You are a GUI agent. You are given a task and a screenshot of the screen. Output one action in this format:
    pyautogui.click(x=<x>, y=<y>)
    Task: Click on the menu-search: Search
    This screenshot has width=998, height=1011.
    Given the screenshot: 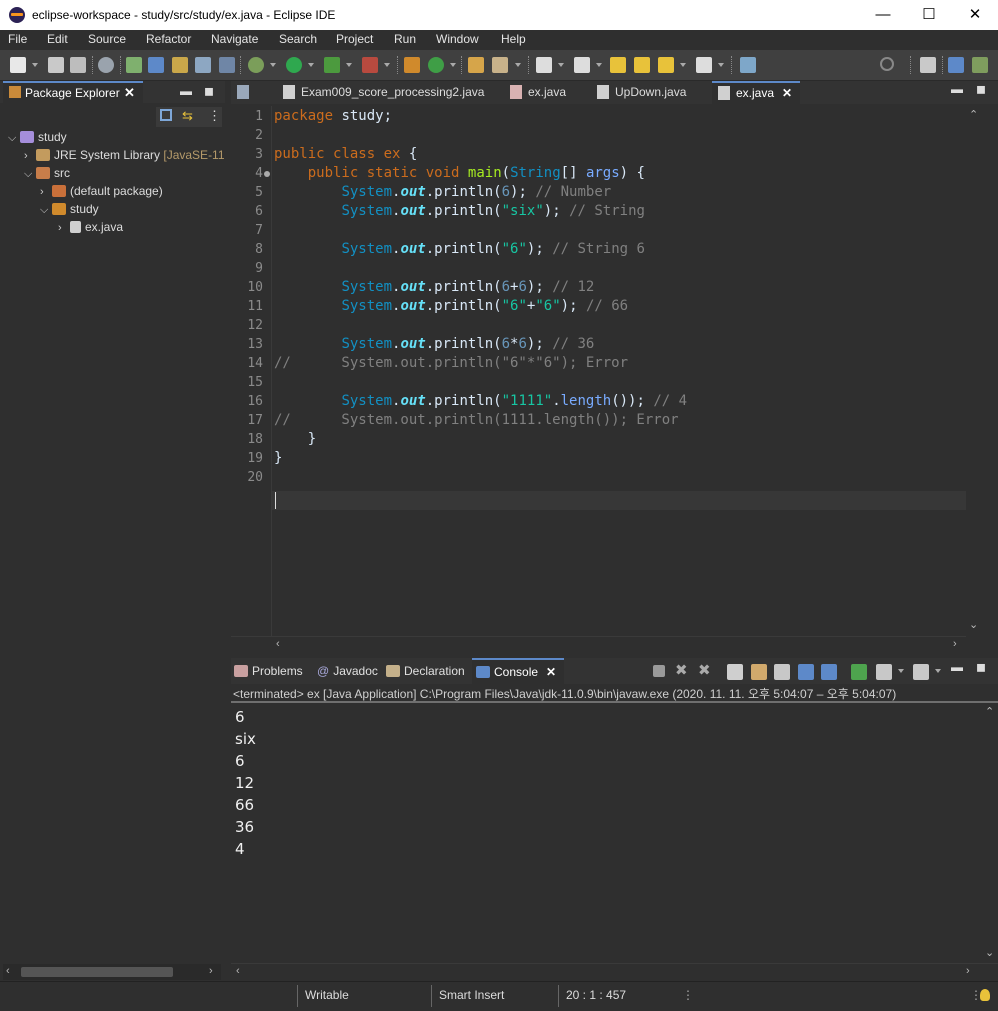 What is the action you would take?
    pyautogui.click(x=298, y=39)
    